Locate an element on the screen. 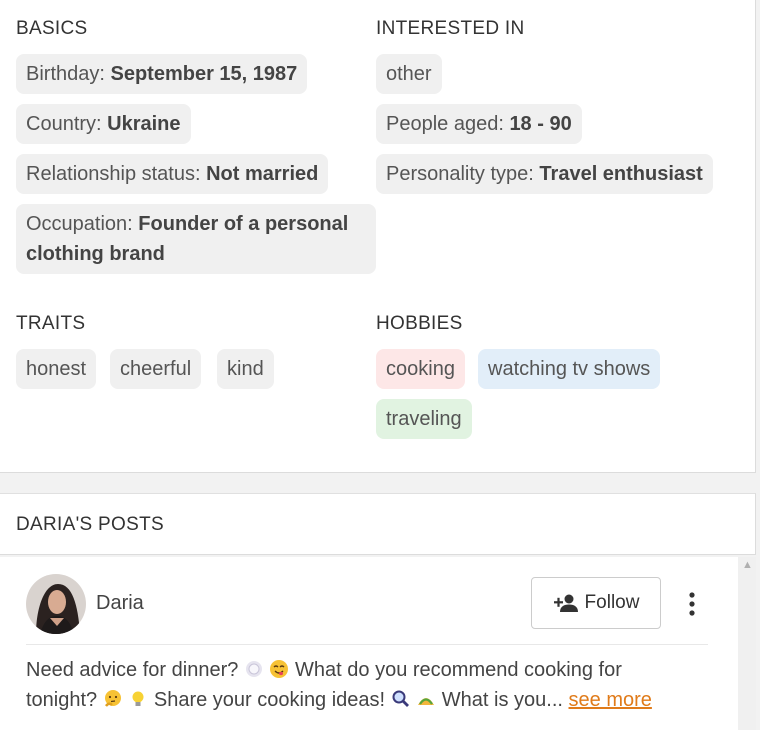 This screenshot has height=730, width=760. interested-gender-chip: other is located at coordinates (409, 74).